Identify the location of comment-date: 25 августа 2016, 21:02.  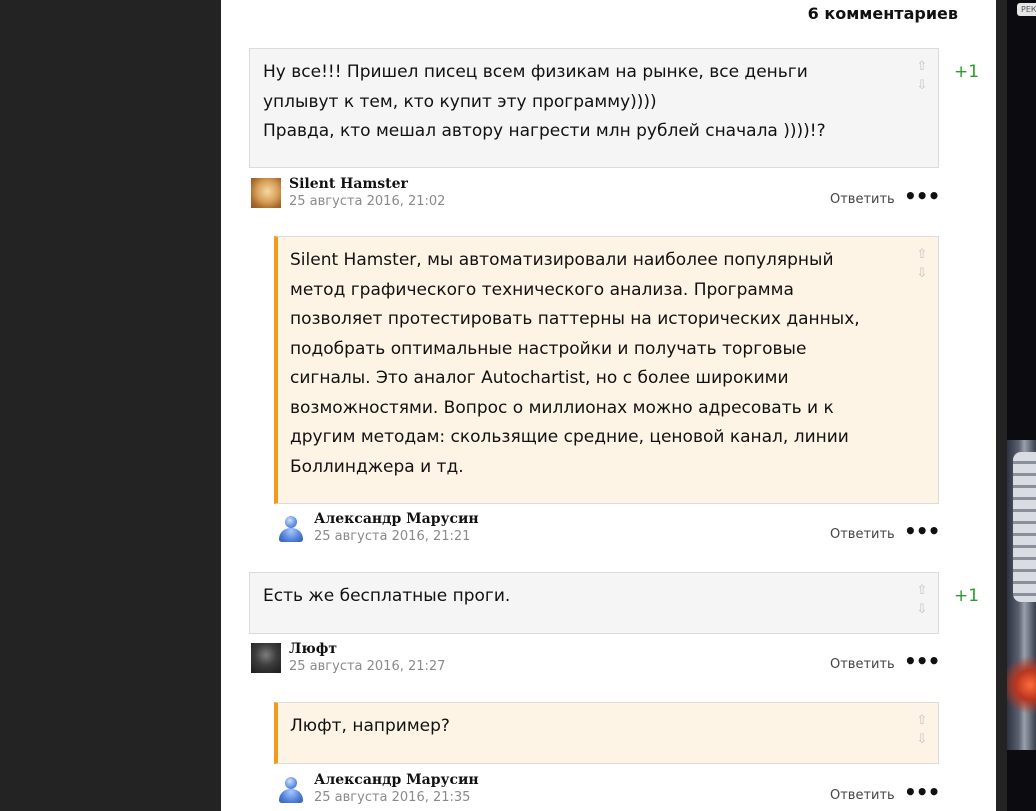
(367, 201).